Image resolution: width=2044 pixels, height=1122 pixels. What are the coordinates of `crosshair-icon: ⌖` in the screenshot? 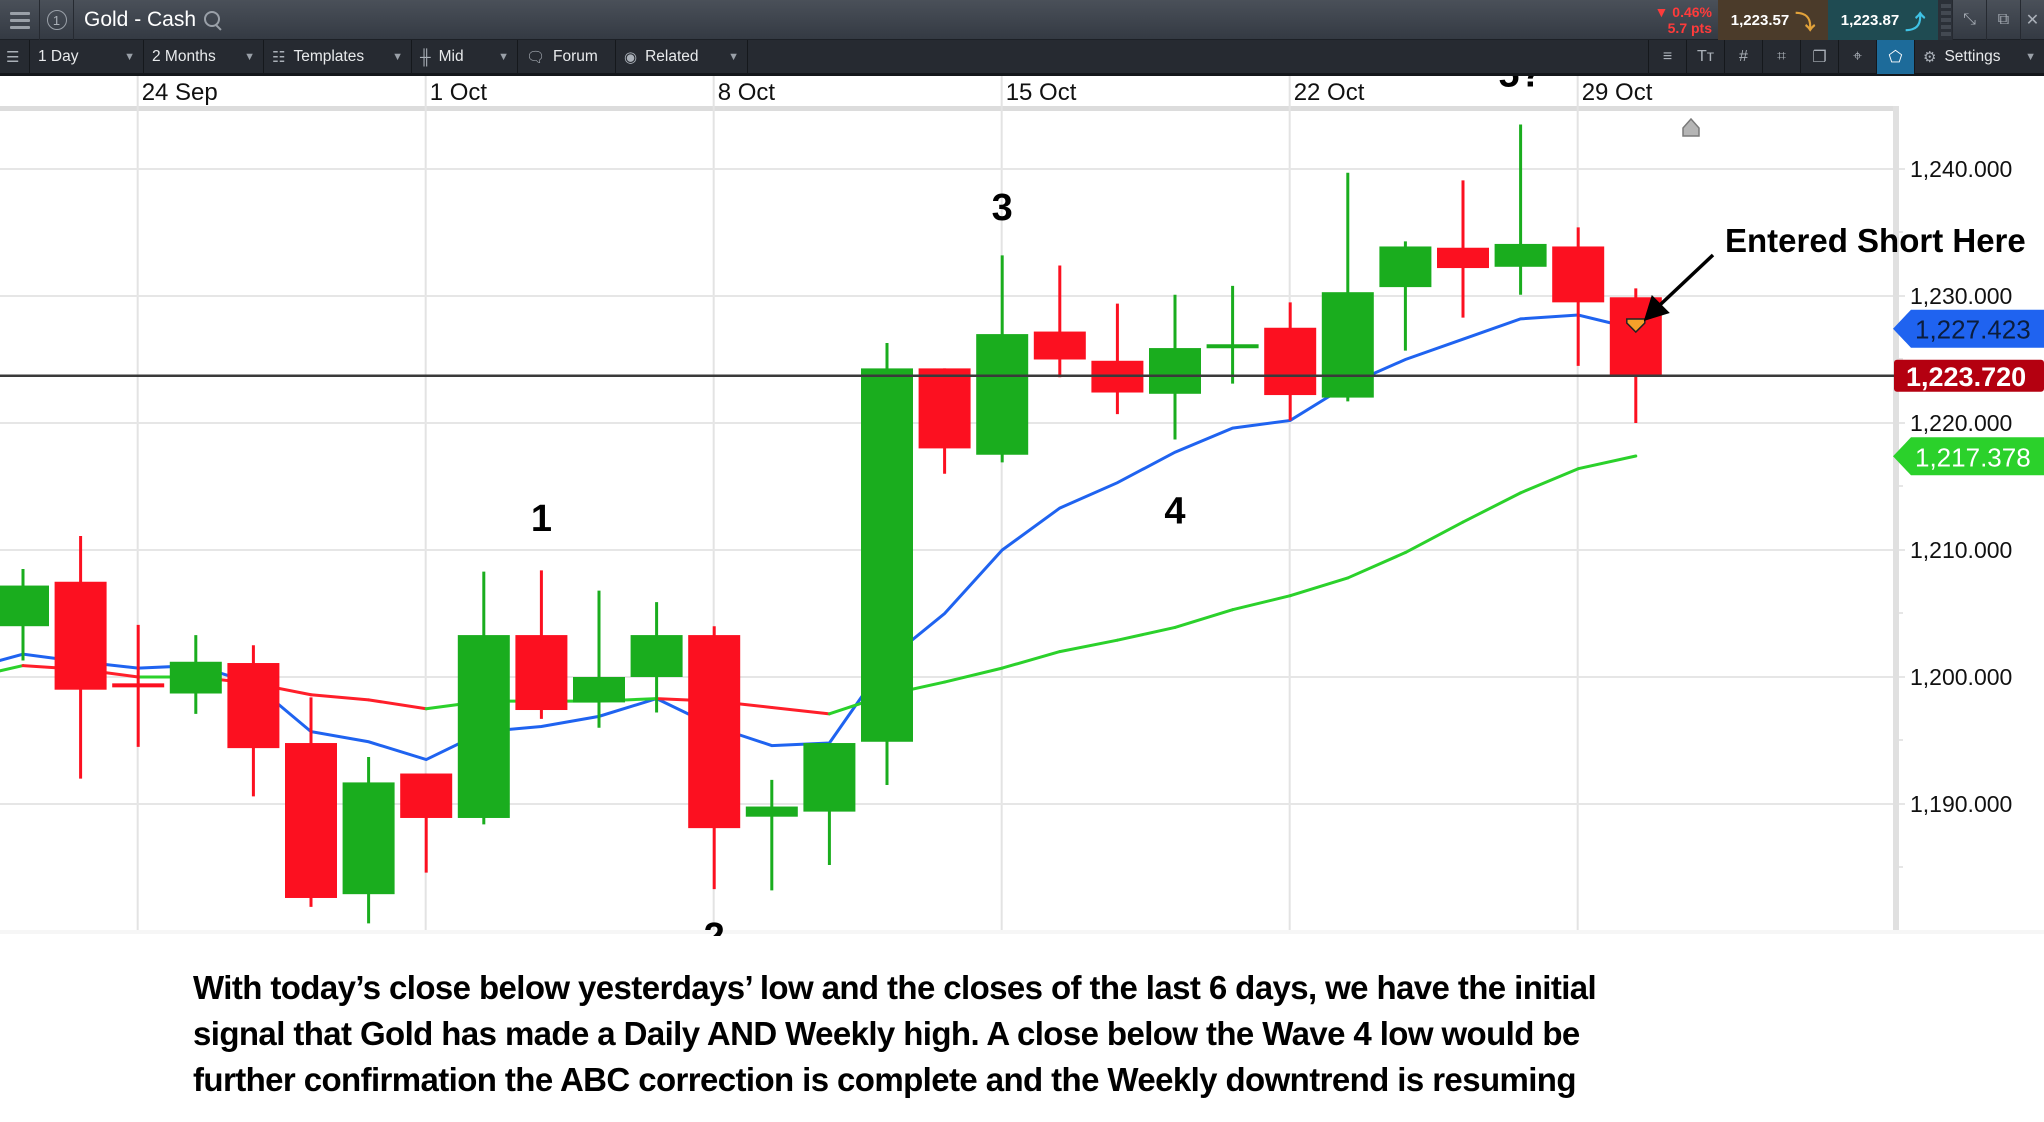 It's located at (1857, 56).